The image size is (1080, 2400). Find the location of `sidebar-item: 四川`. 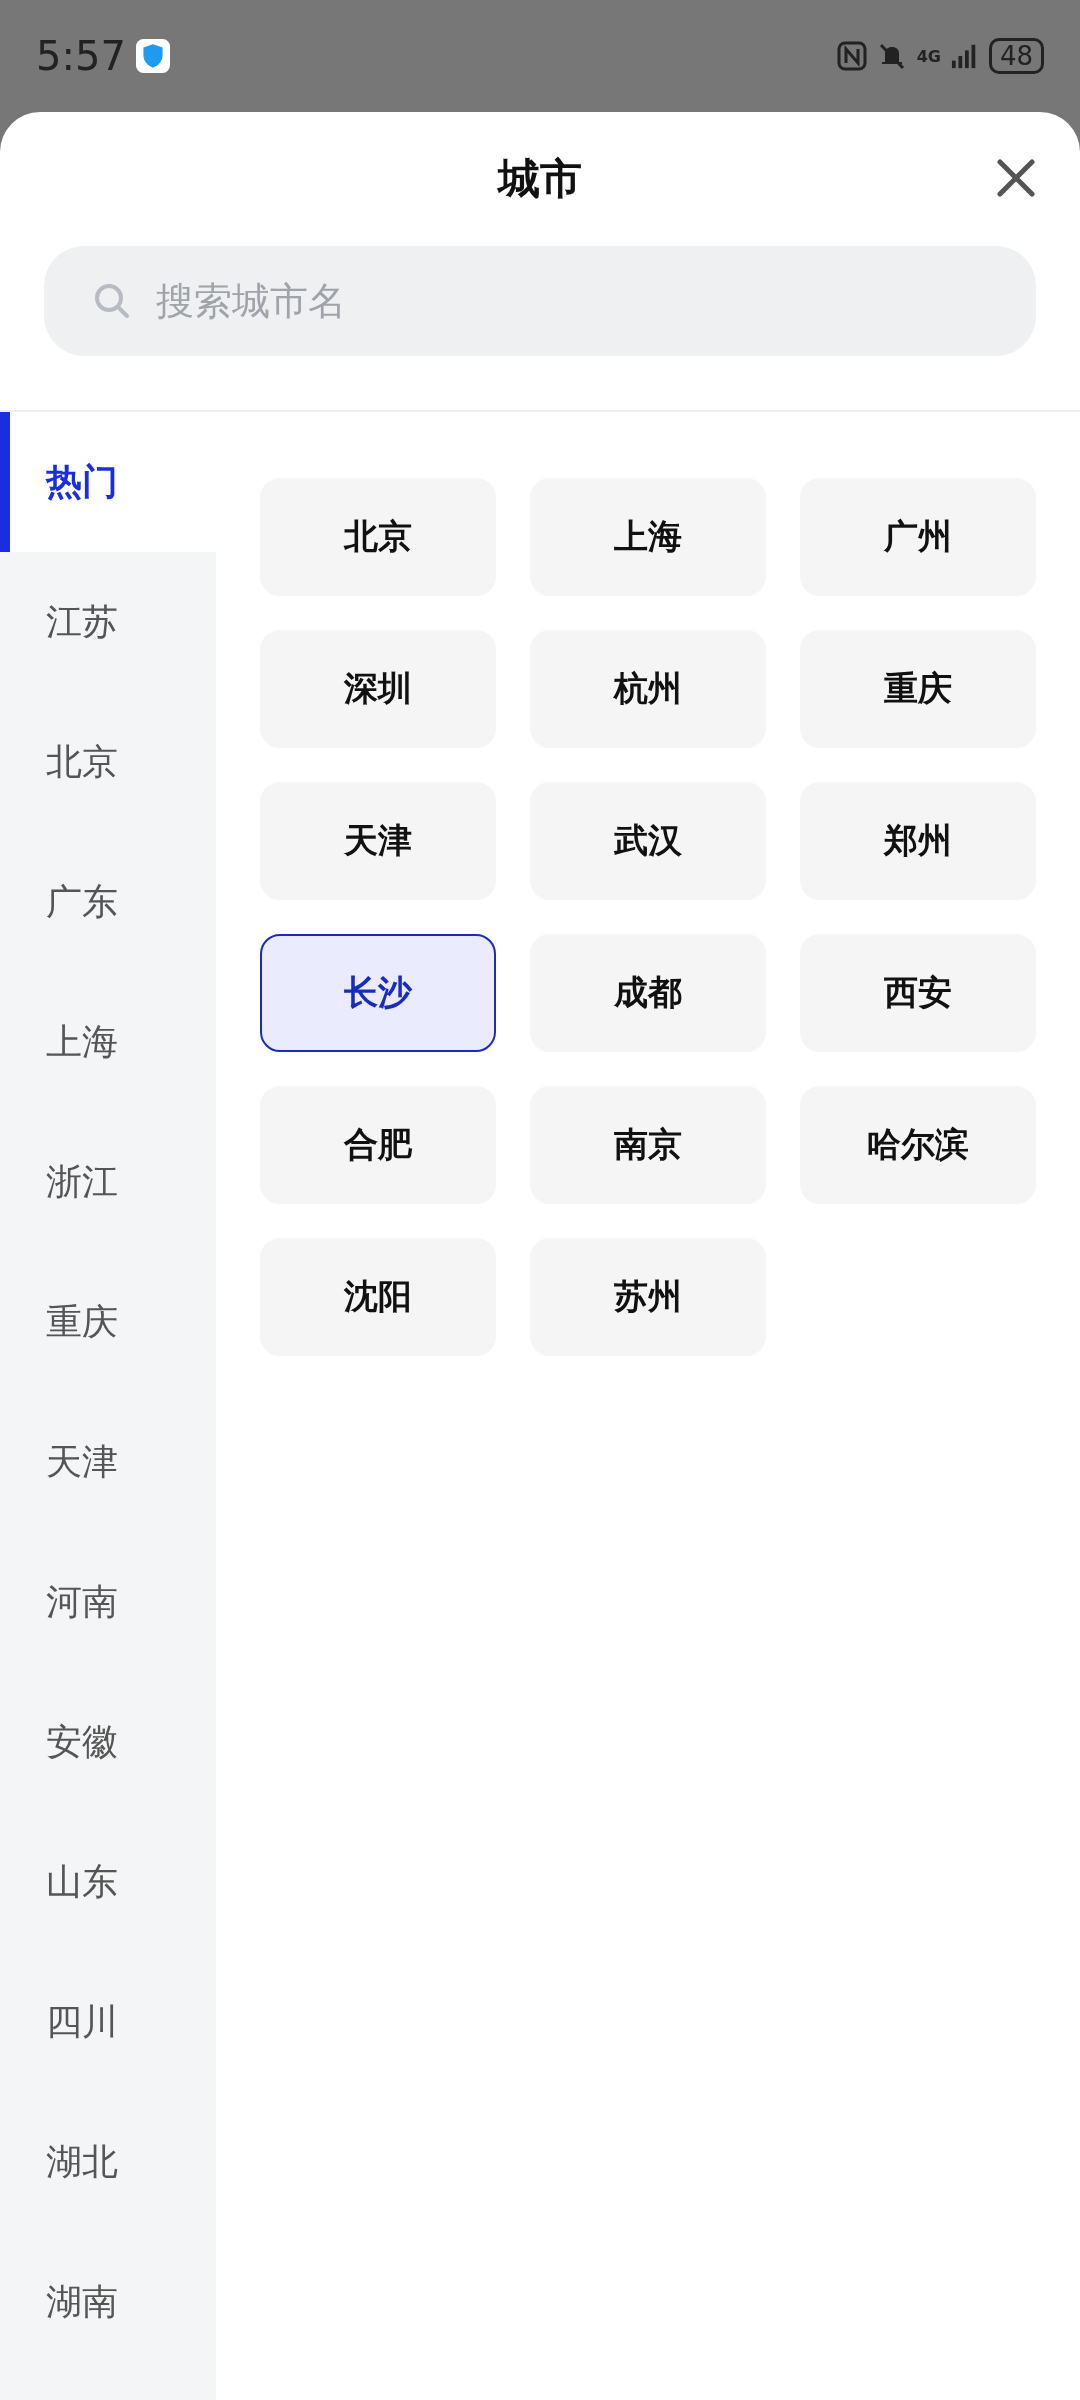

sidebar-item: 四川 is located at coordinates (108, 2022).